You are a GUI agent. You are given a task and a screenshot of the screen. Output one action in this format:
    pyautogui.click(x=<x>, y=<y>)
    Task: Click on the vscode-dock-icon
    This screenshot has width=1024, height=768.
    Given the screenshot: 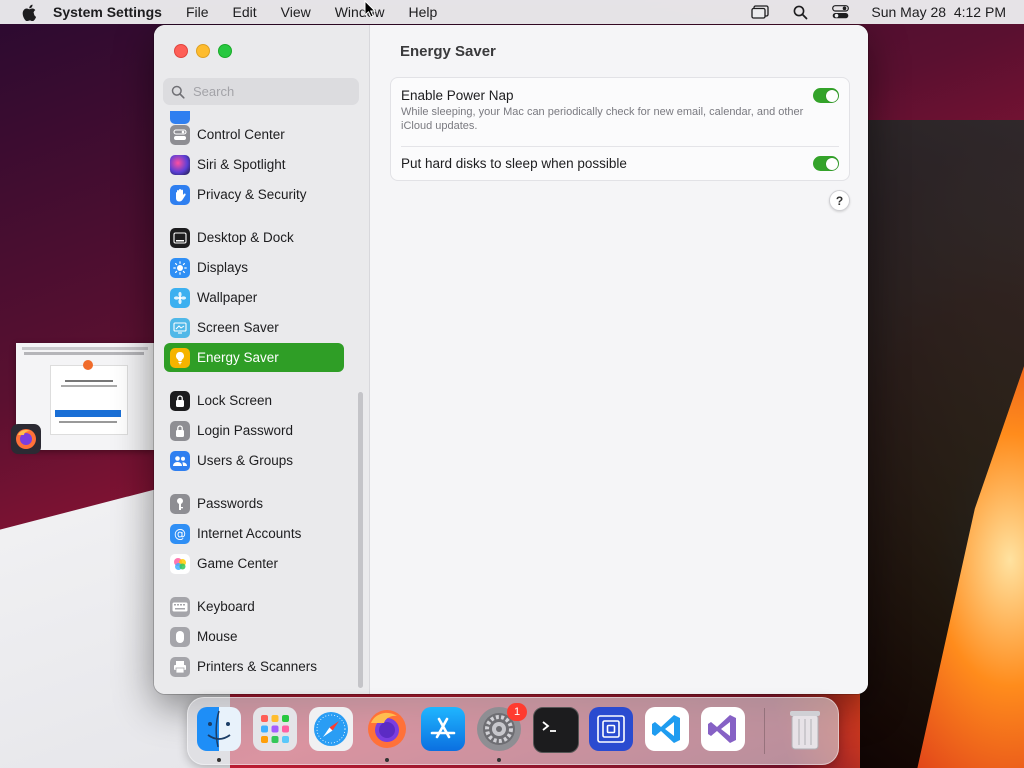 What is the action you would take?
    pyautogui.click(x=667, y=729)
    